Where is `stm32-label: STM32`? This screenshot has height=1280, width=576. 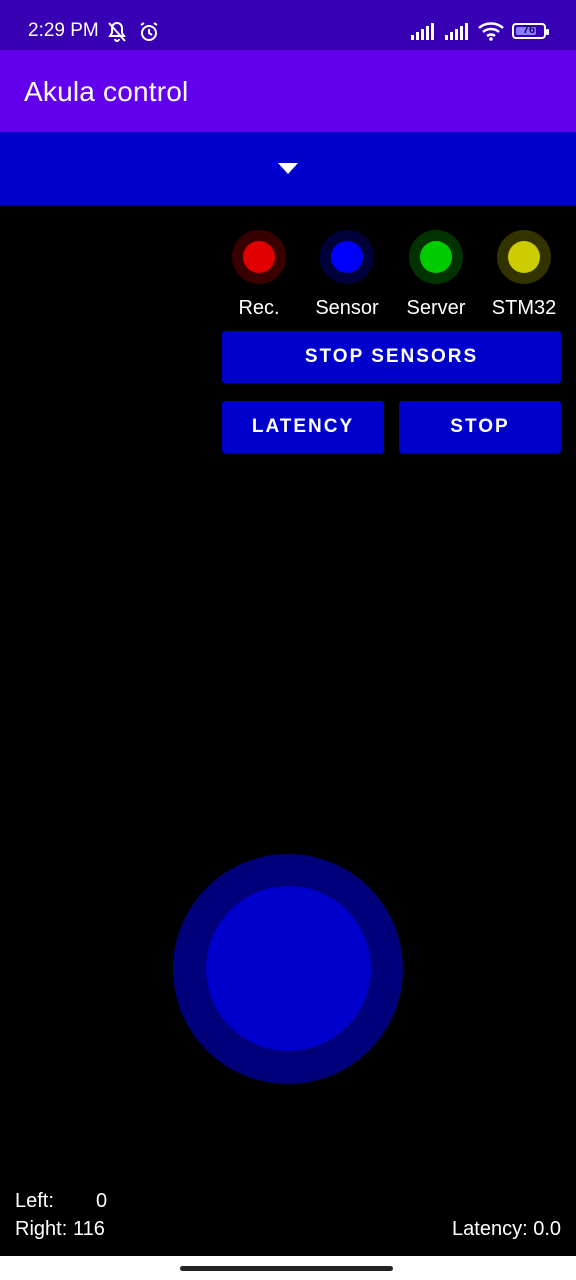 stm32-label: STM32 is located at coordinates (524, 308).